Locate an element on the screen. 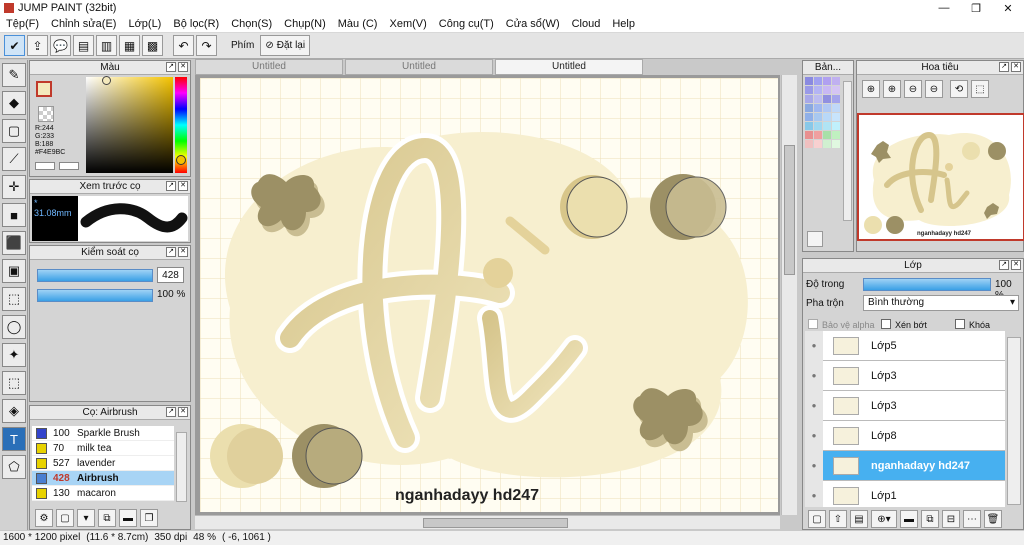 This screenshot has height=545, width=1024. menu-filter: Bộ lọc(R) is located at coordinates (196, 24).